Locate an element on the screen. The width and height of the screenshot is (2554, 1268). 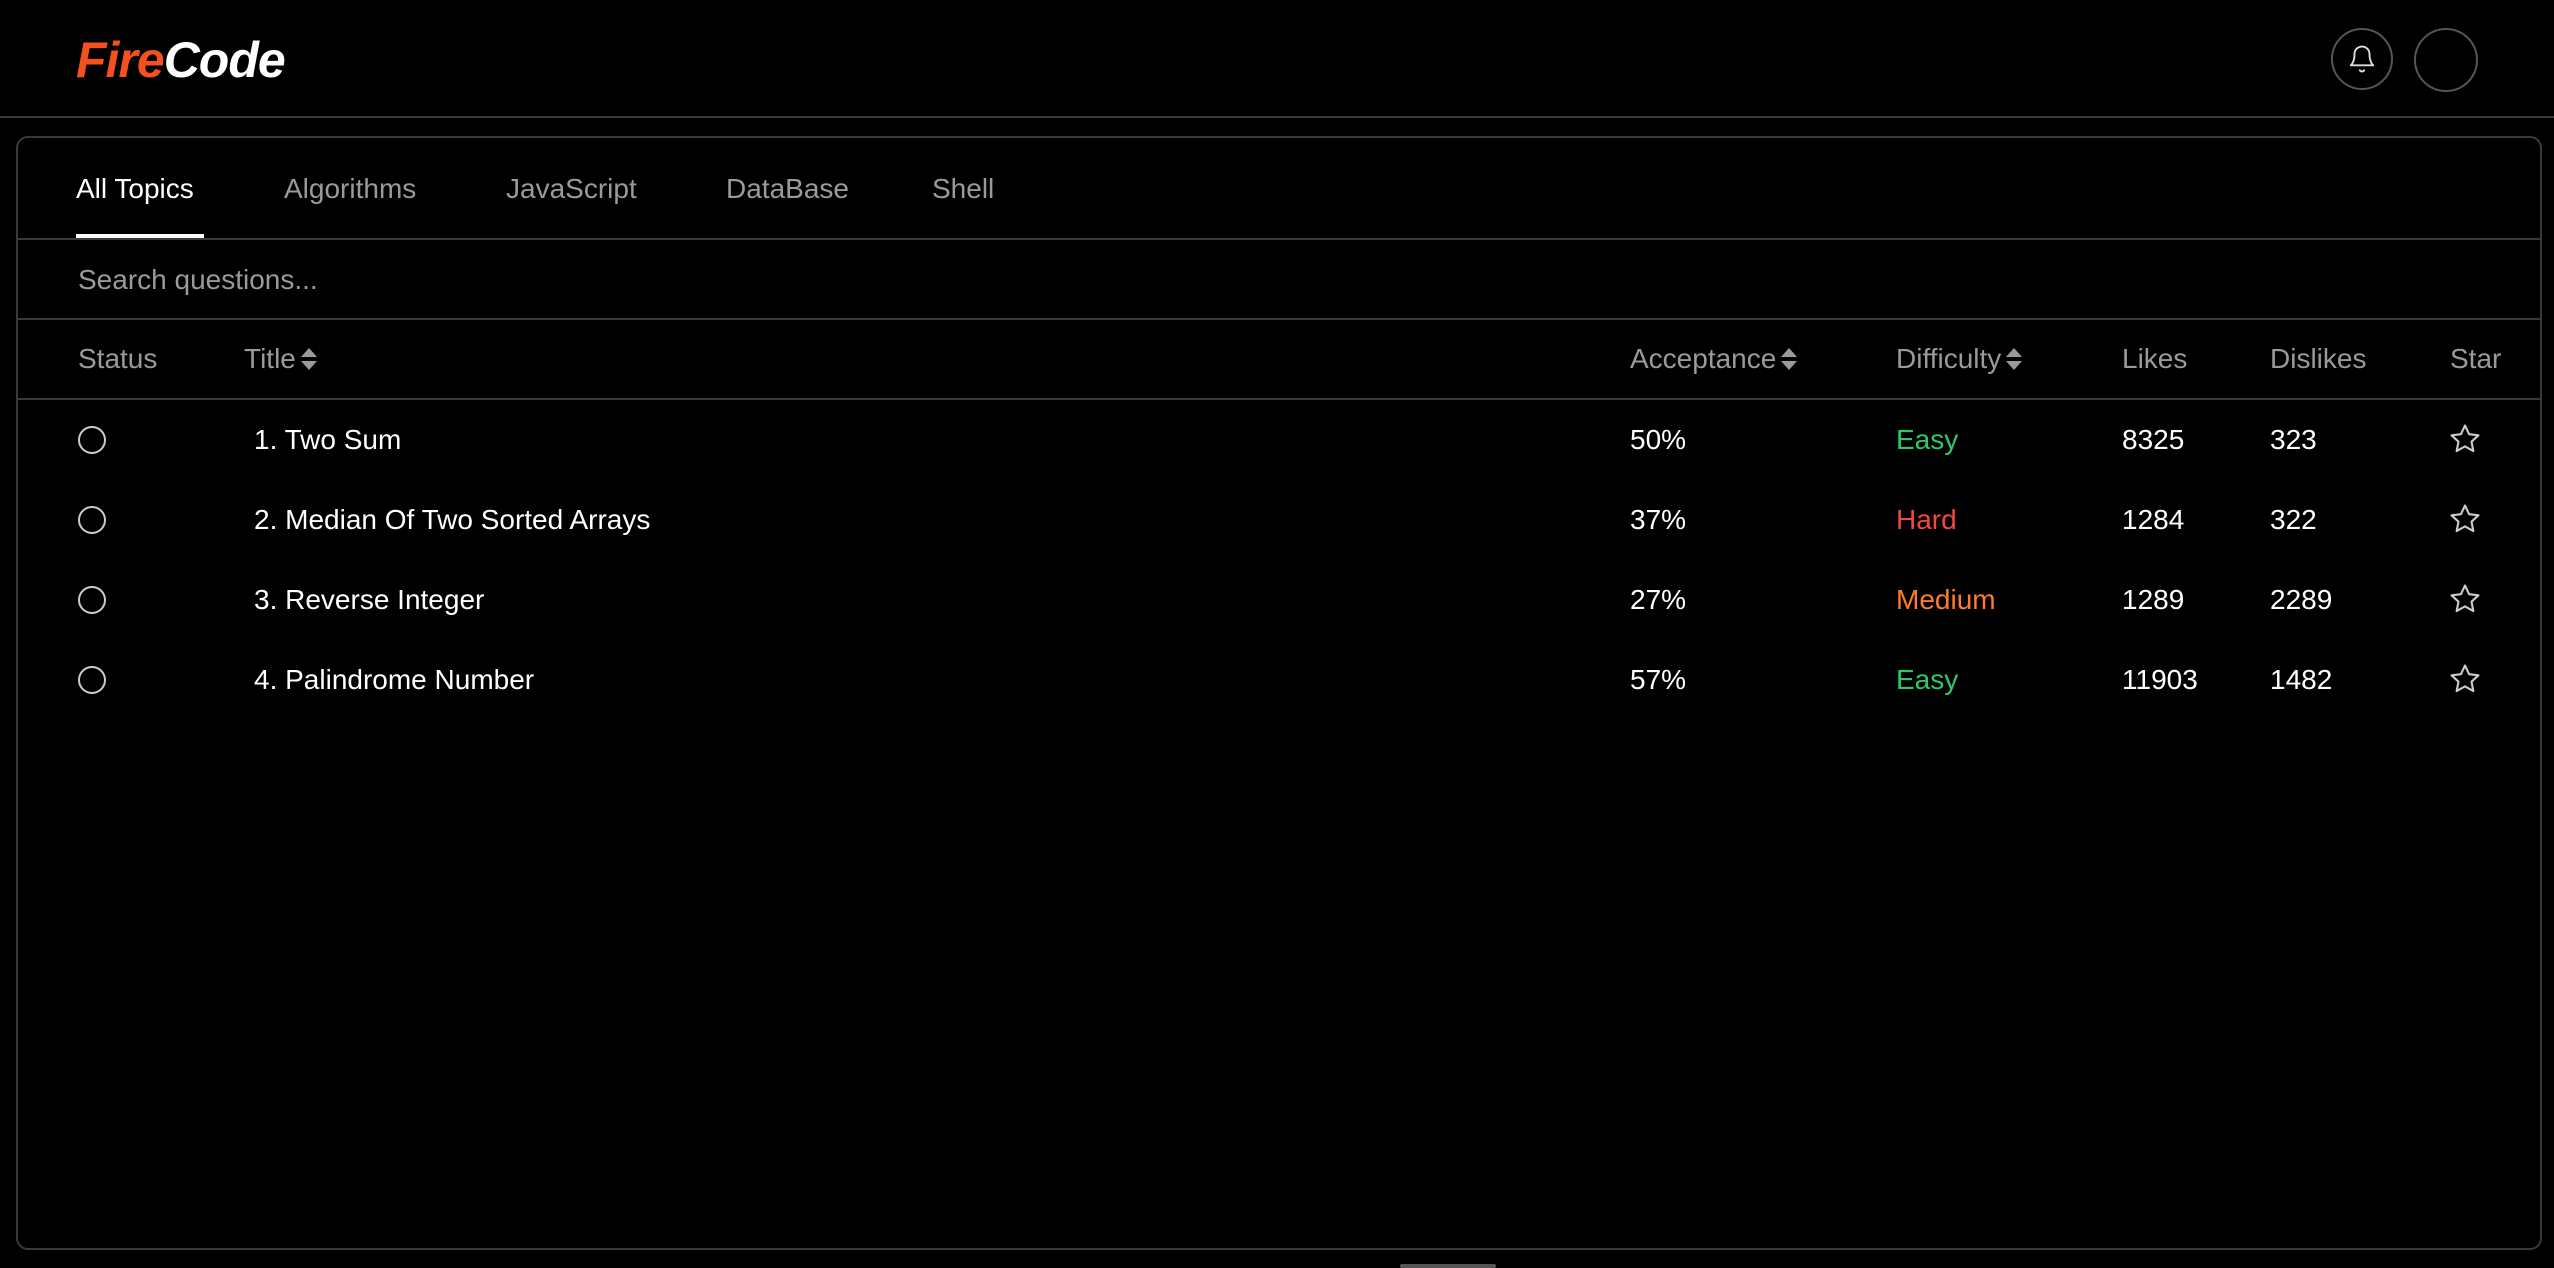
dislikes-value: 1482 is located at coordinates (2301, 679).